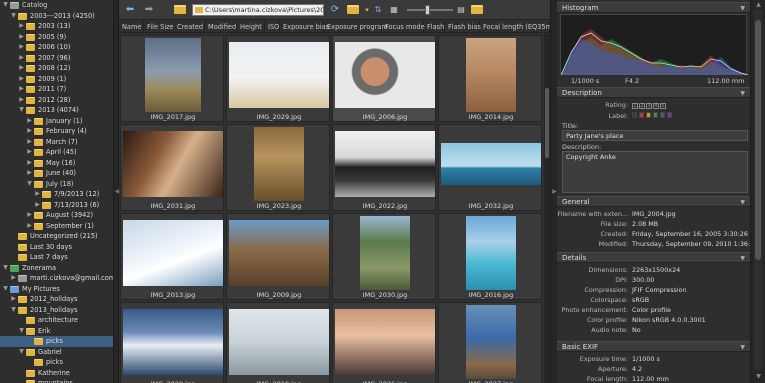 The width and height of the screenshot is (765, 383). I want to click on label-color-swatches, so click(653, 116).